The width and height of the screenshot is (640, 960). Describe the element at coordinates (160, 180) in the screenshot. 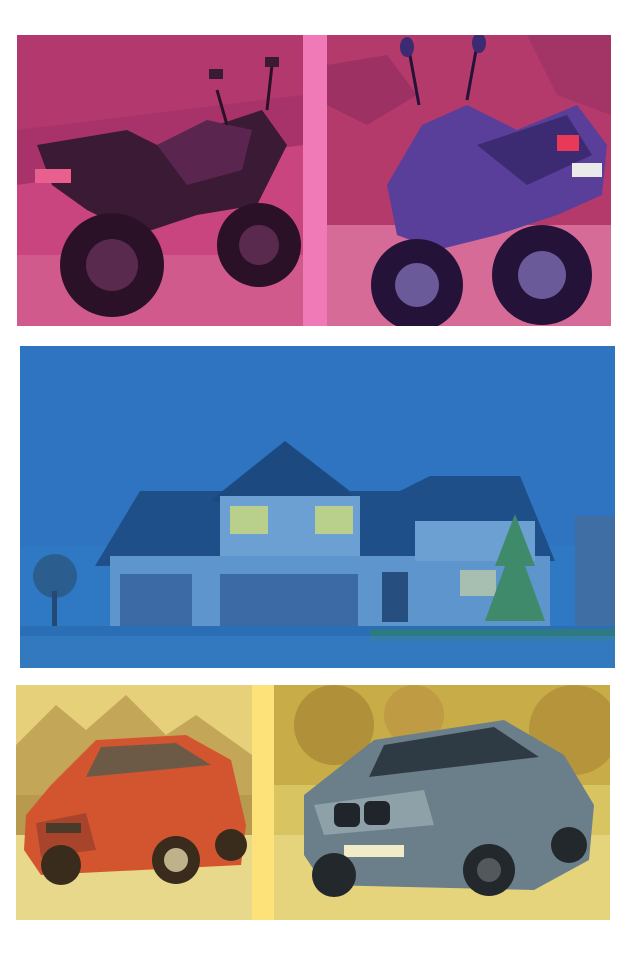

I see `sport-motorcycle-photo` at that location.